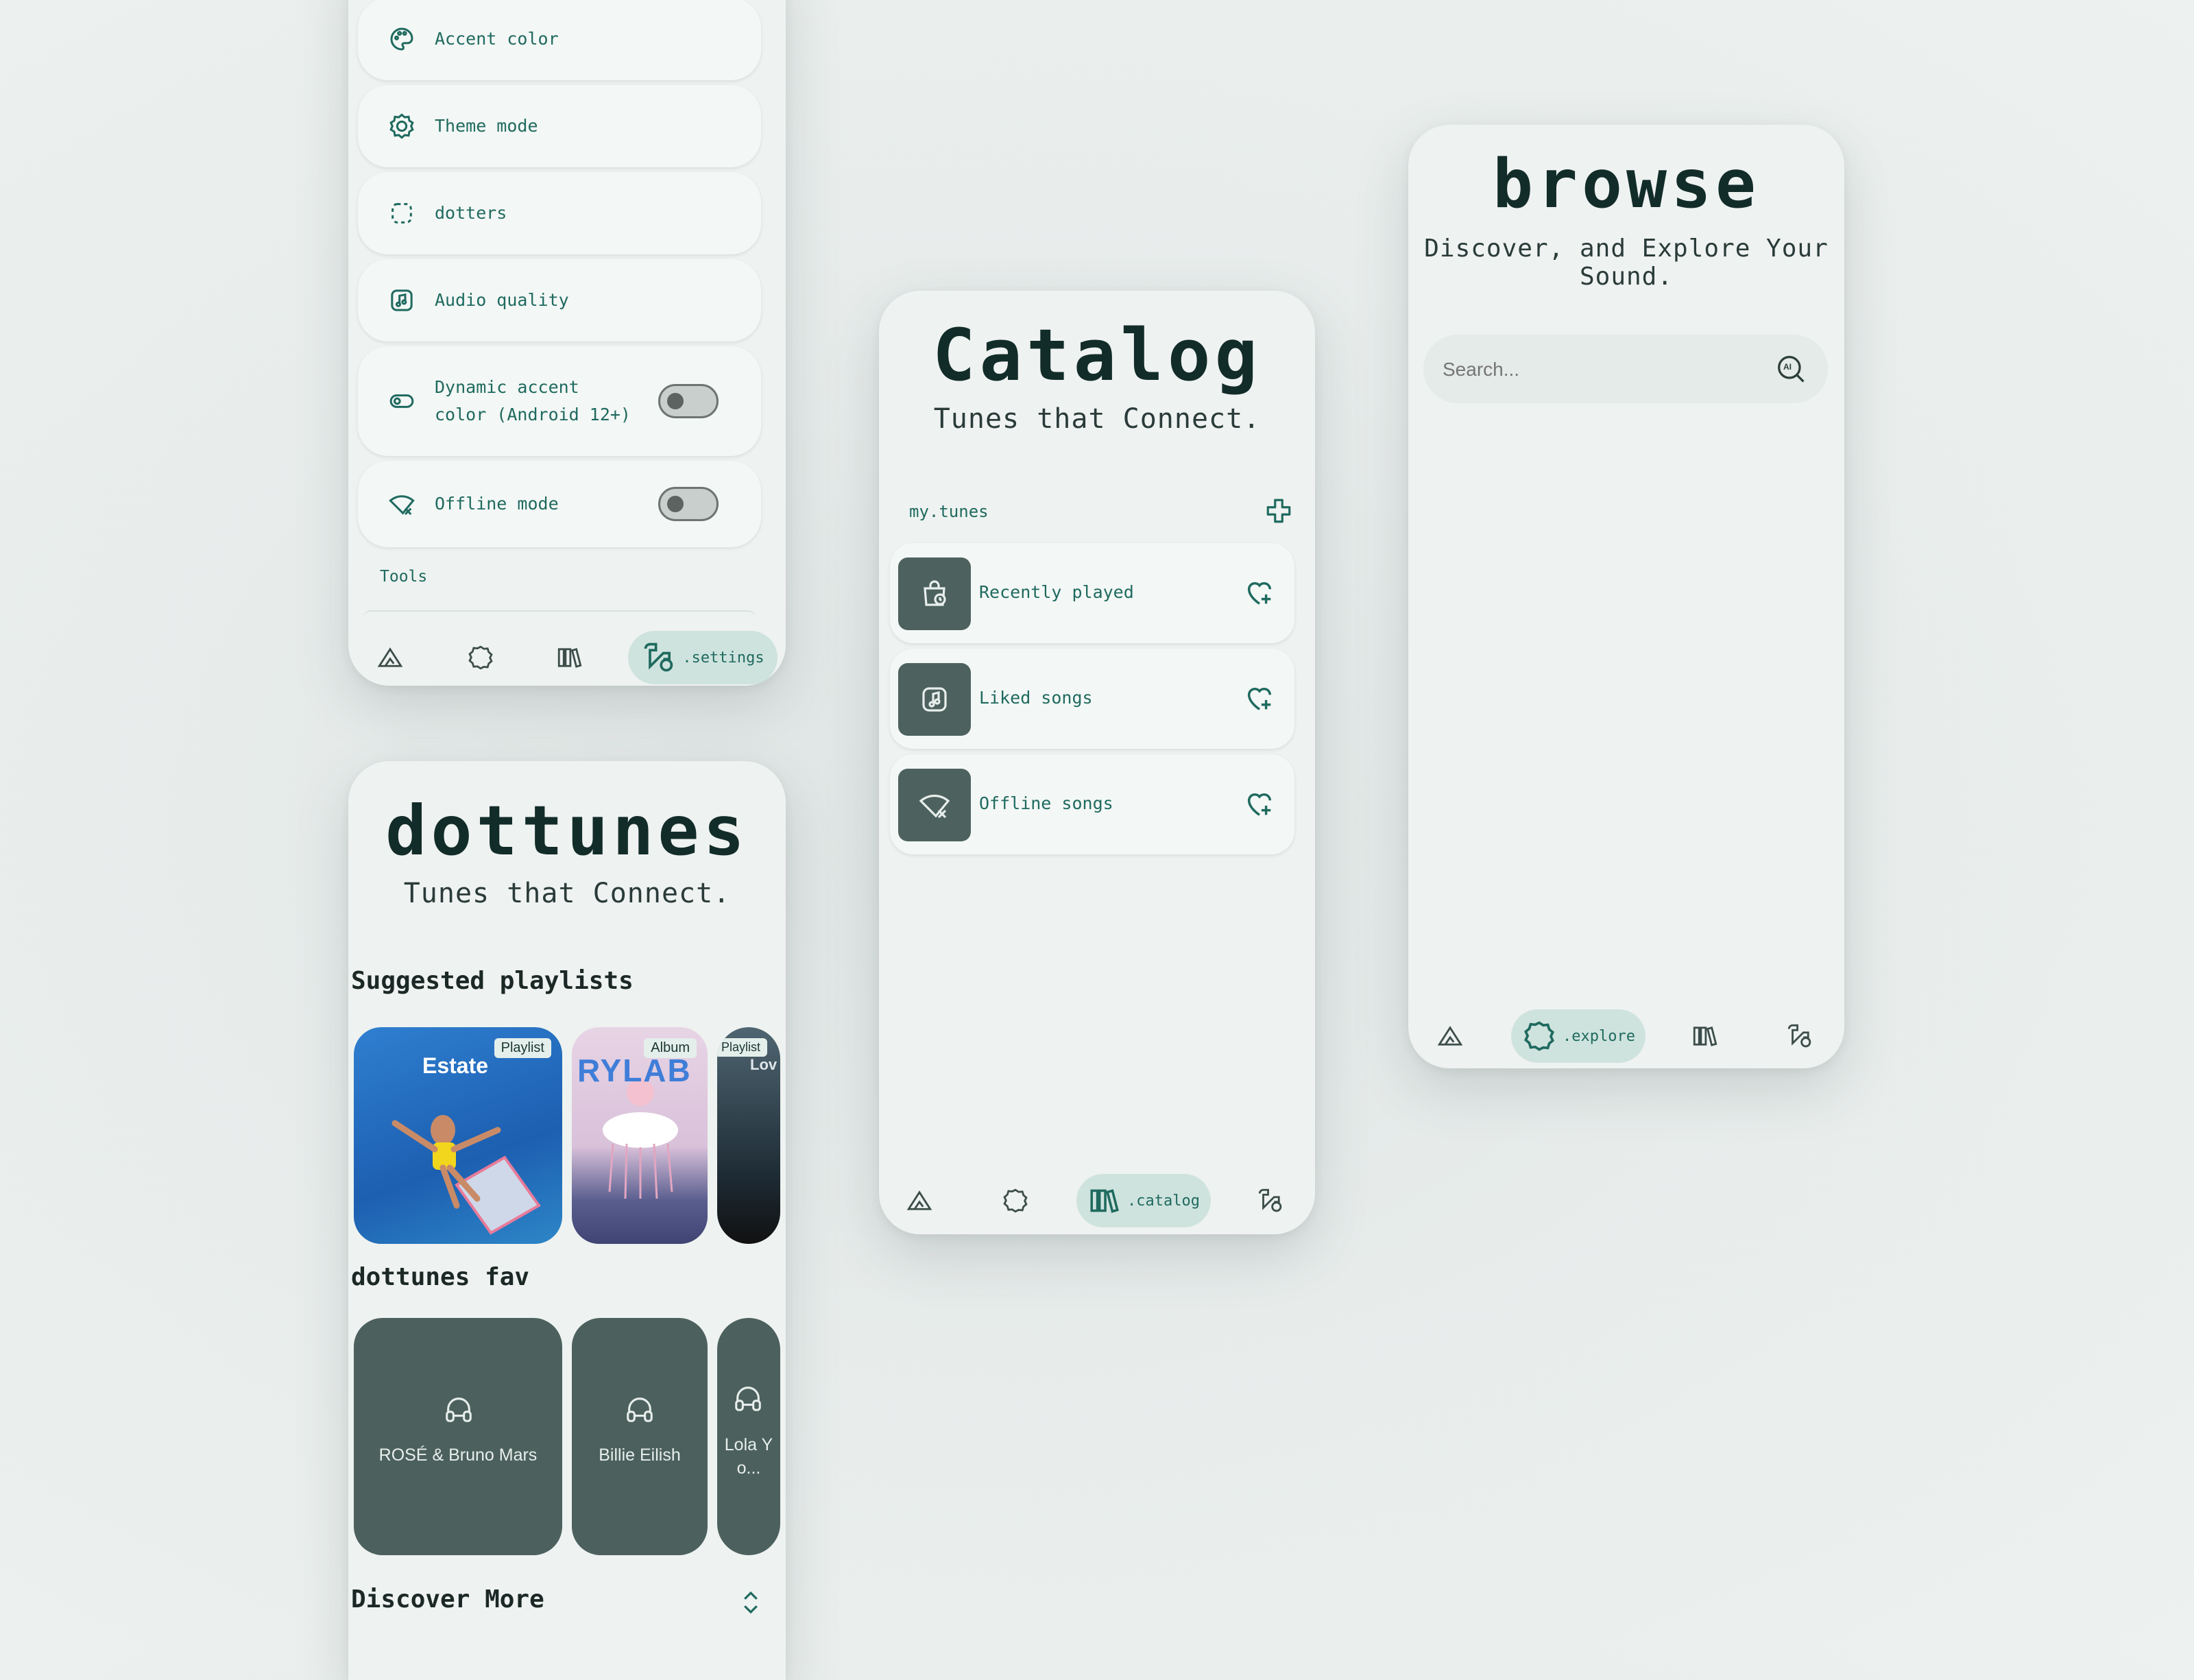  I want to click on search-bar: AI, so click(1625, 369).